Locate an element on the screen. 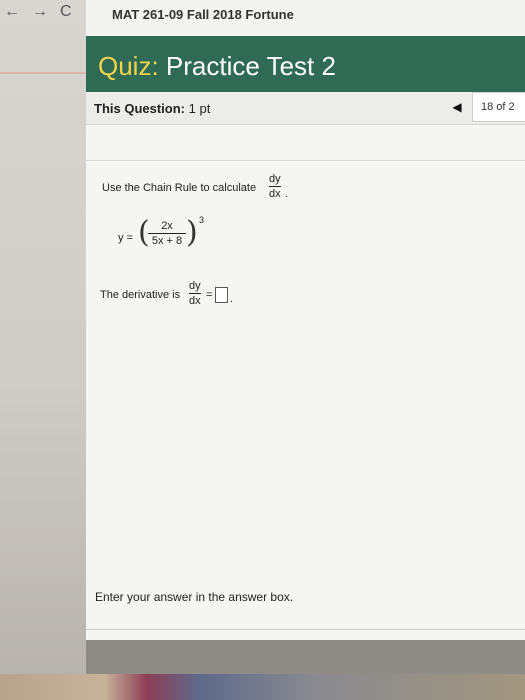 This screenshot has height=700, width=525. right-parenthesis: ) is located at coordinates (192, 232).